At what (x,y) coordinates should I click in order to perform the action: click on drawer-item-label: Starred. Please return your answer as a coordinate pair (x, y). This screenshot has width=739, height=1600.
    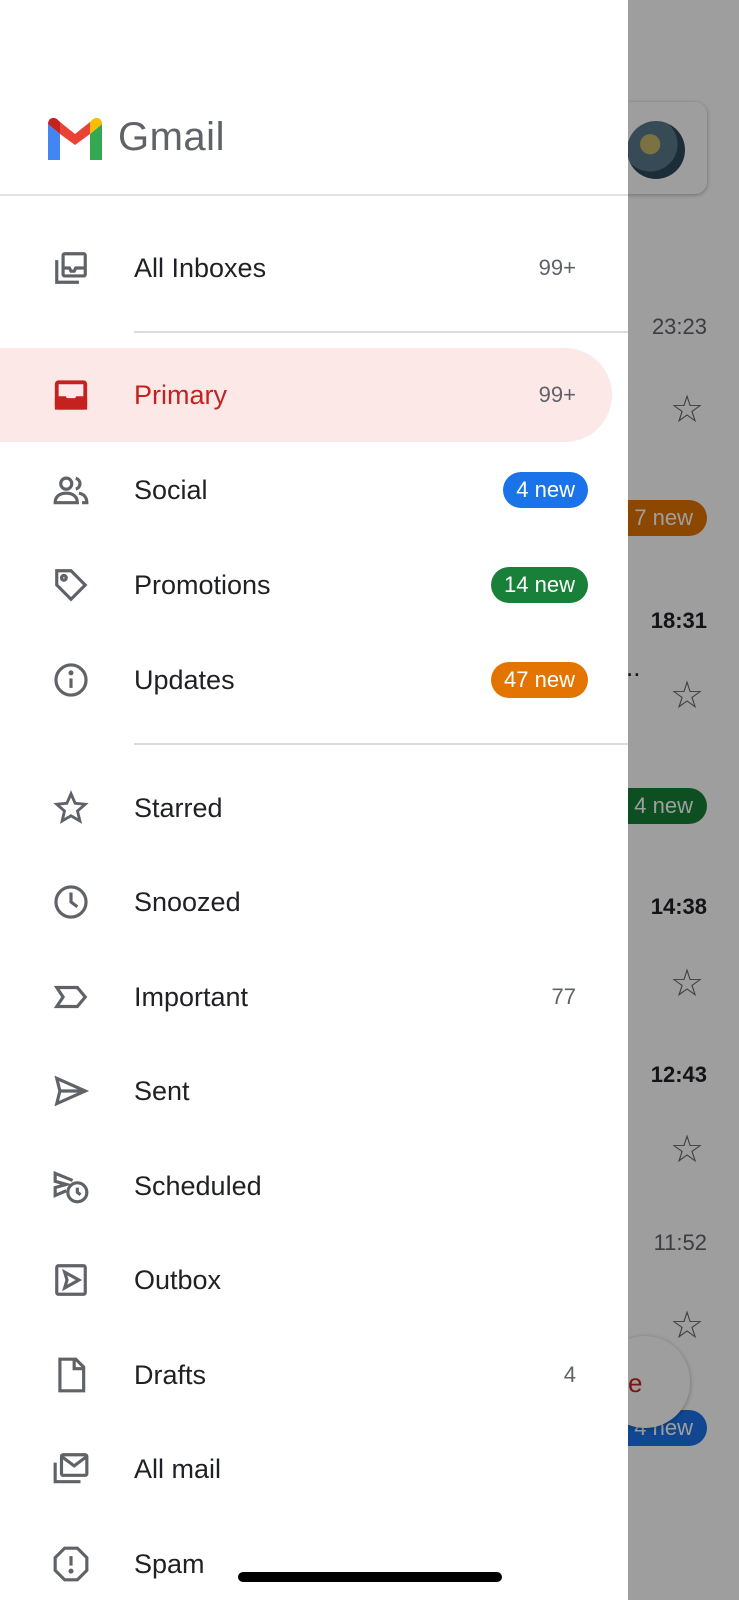
    Looking at the image, I should click on (178, 807).